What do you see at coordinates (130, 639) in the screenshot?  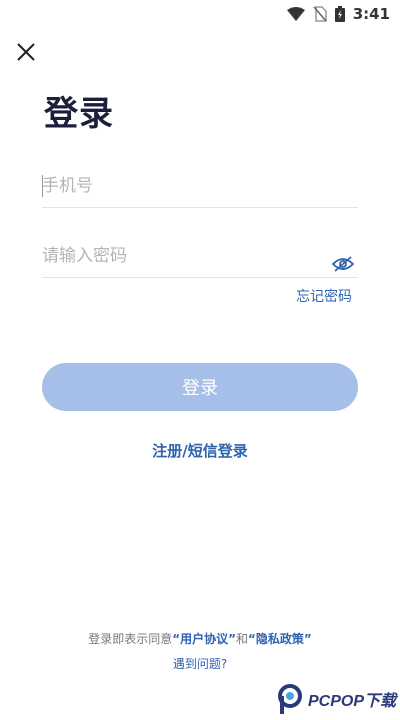 I see `agreement-prefix: 登录即表示同意` at bounding box center [130, 639].